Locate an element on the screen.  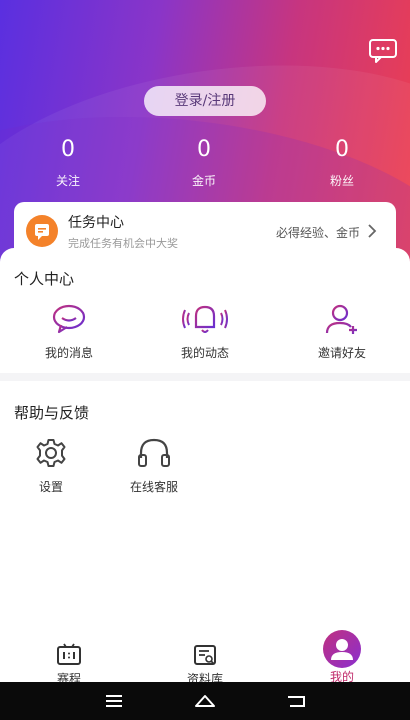
menu-icon is located at coordinates (114, 701).